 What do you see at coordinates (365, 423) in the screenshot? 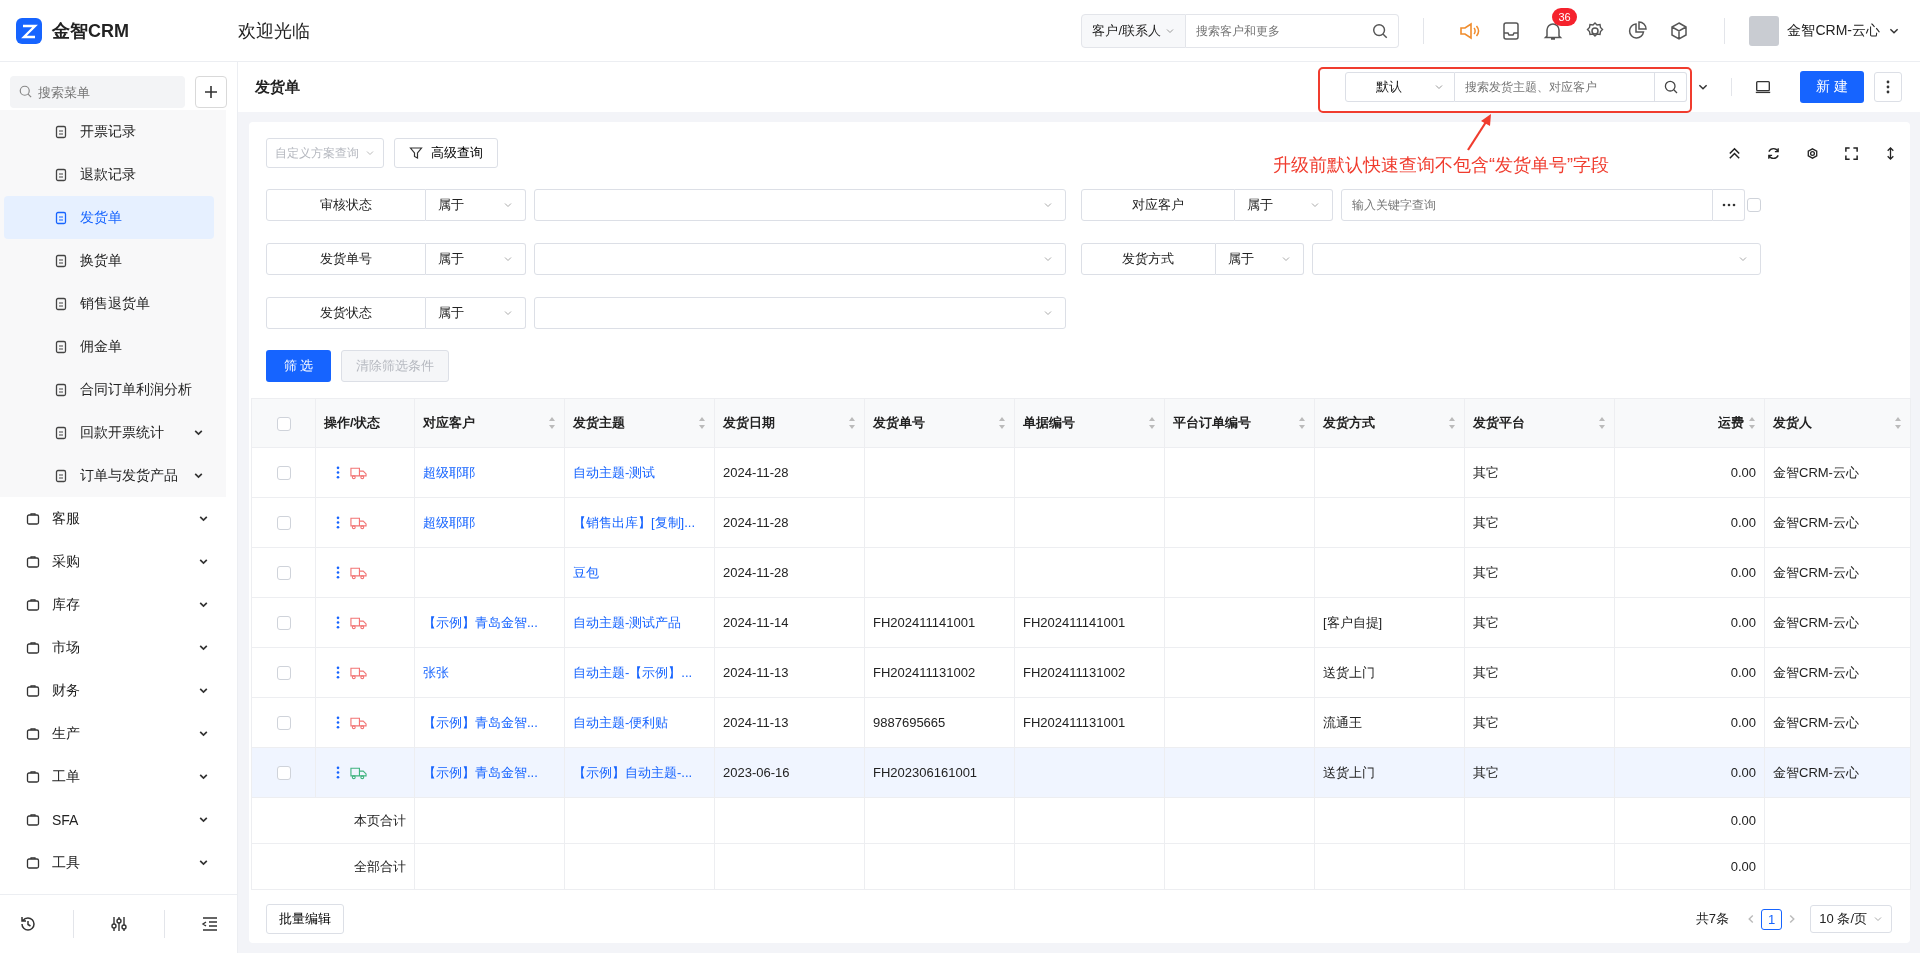
I see `column-header: 操作/状态` at bounding box center [365, 423].